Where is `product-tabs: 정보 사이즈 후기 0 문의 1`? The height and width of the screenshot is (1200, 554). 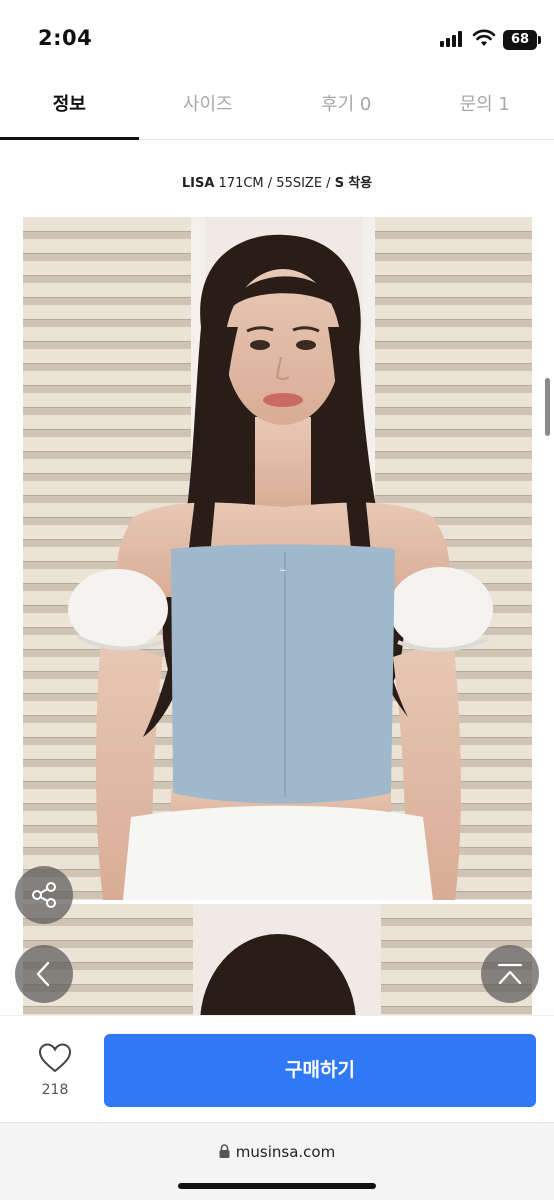 product-tabs: 정보 사이즈 후기 0 문의 1 is located at coordinates (277, 110).